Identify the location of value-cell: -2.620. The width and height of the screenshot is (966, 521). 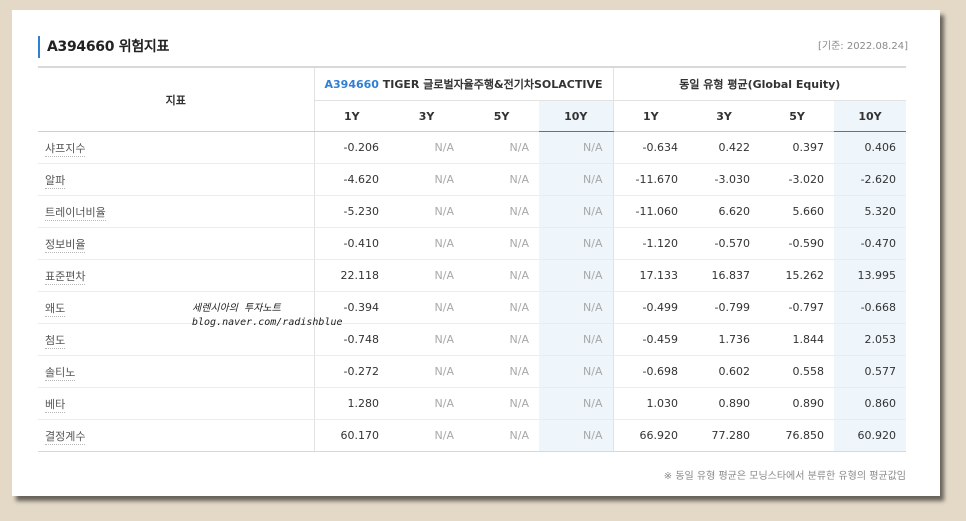
(870, 179).